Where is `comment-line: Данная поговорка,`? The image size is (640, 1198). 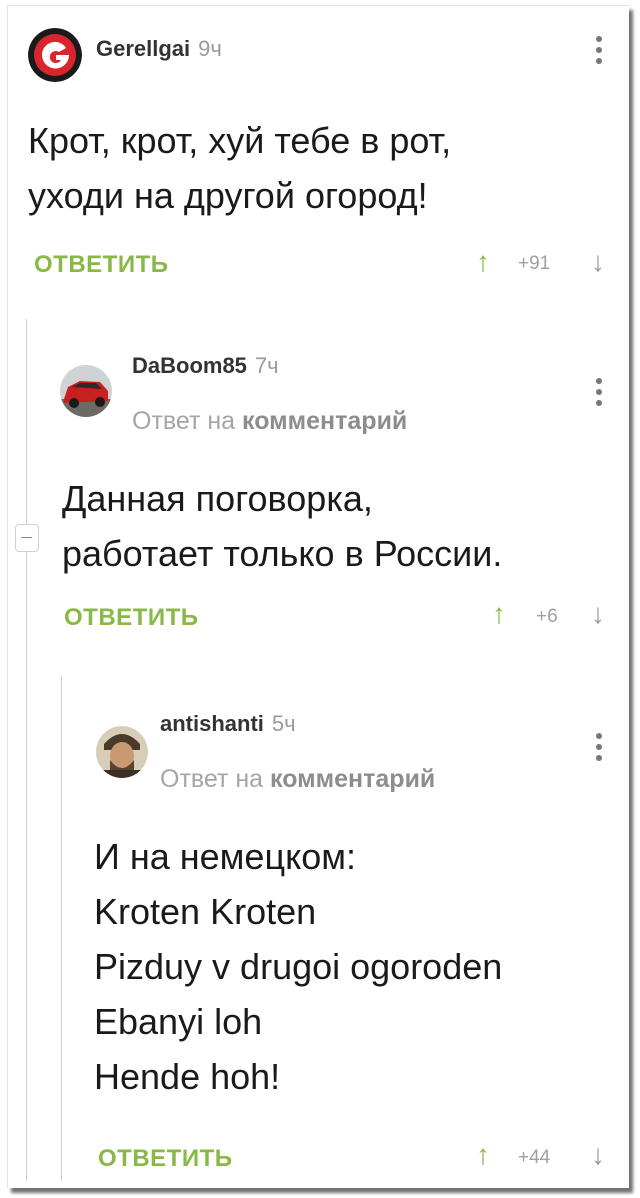
comment-line: Данная поговорка, is located at coordinates (217, 498).